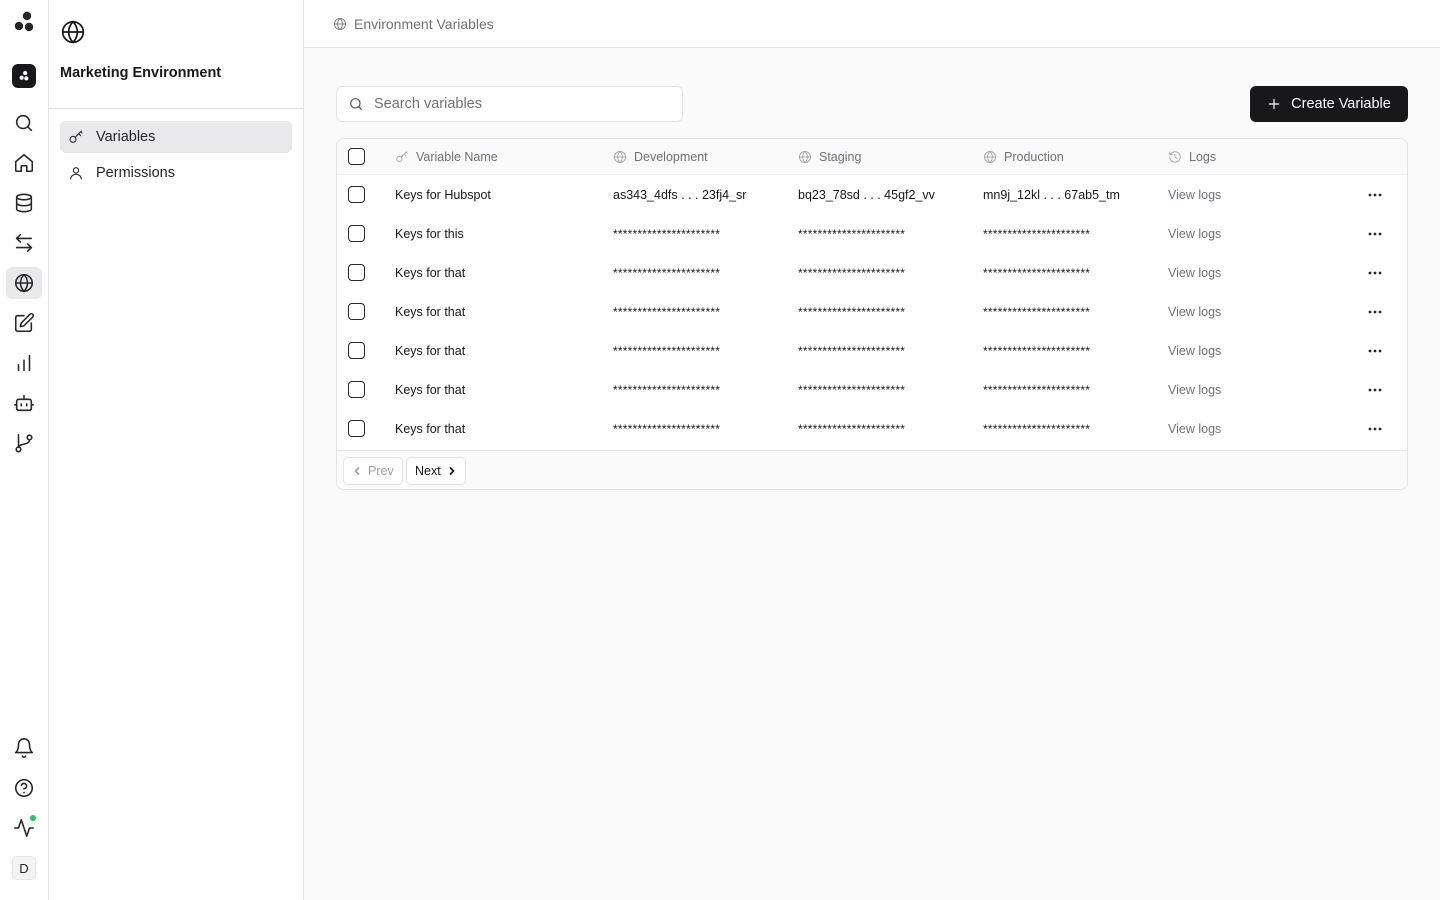  I want to click on sidebar-item-variables: Variables, so click(176, 137).